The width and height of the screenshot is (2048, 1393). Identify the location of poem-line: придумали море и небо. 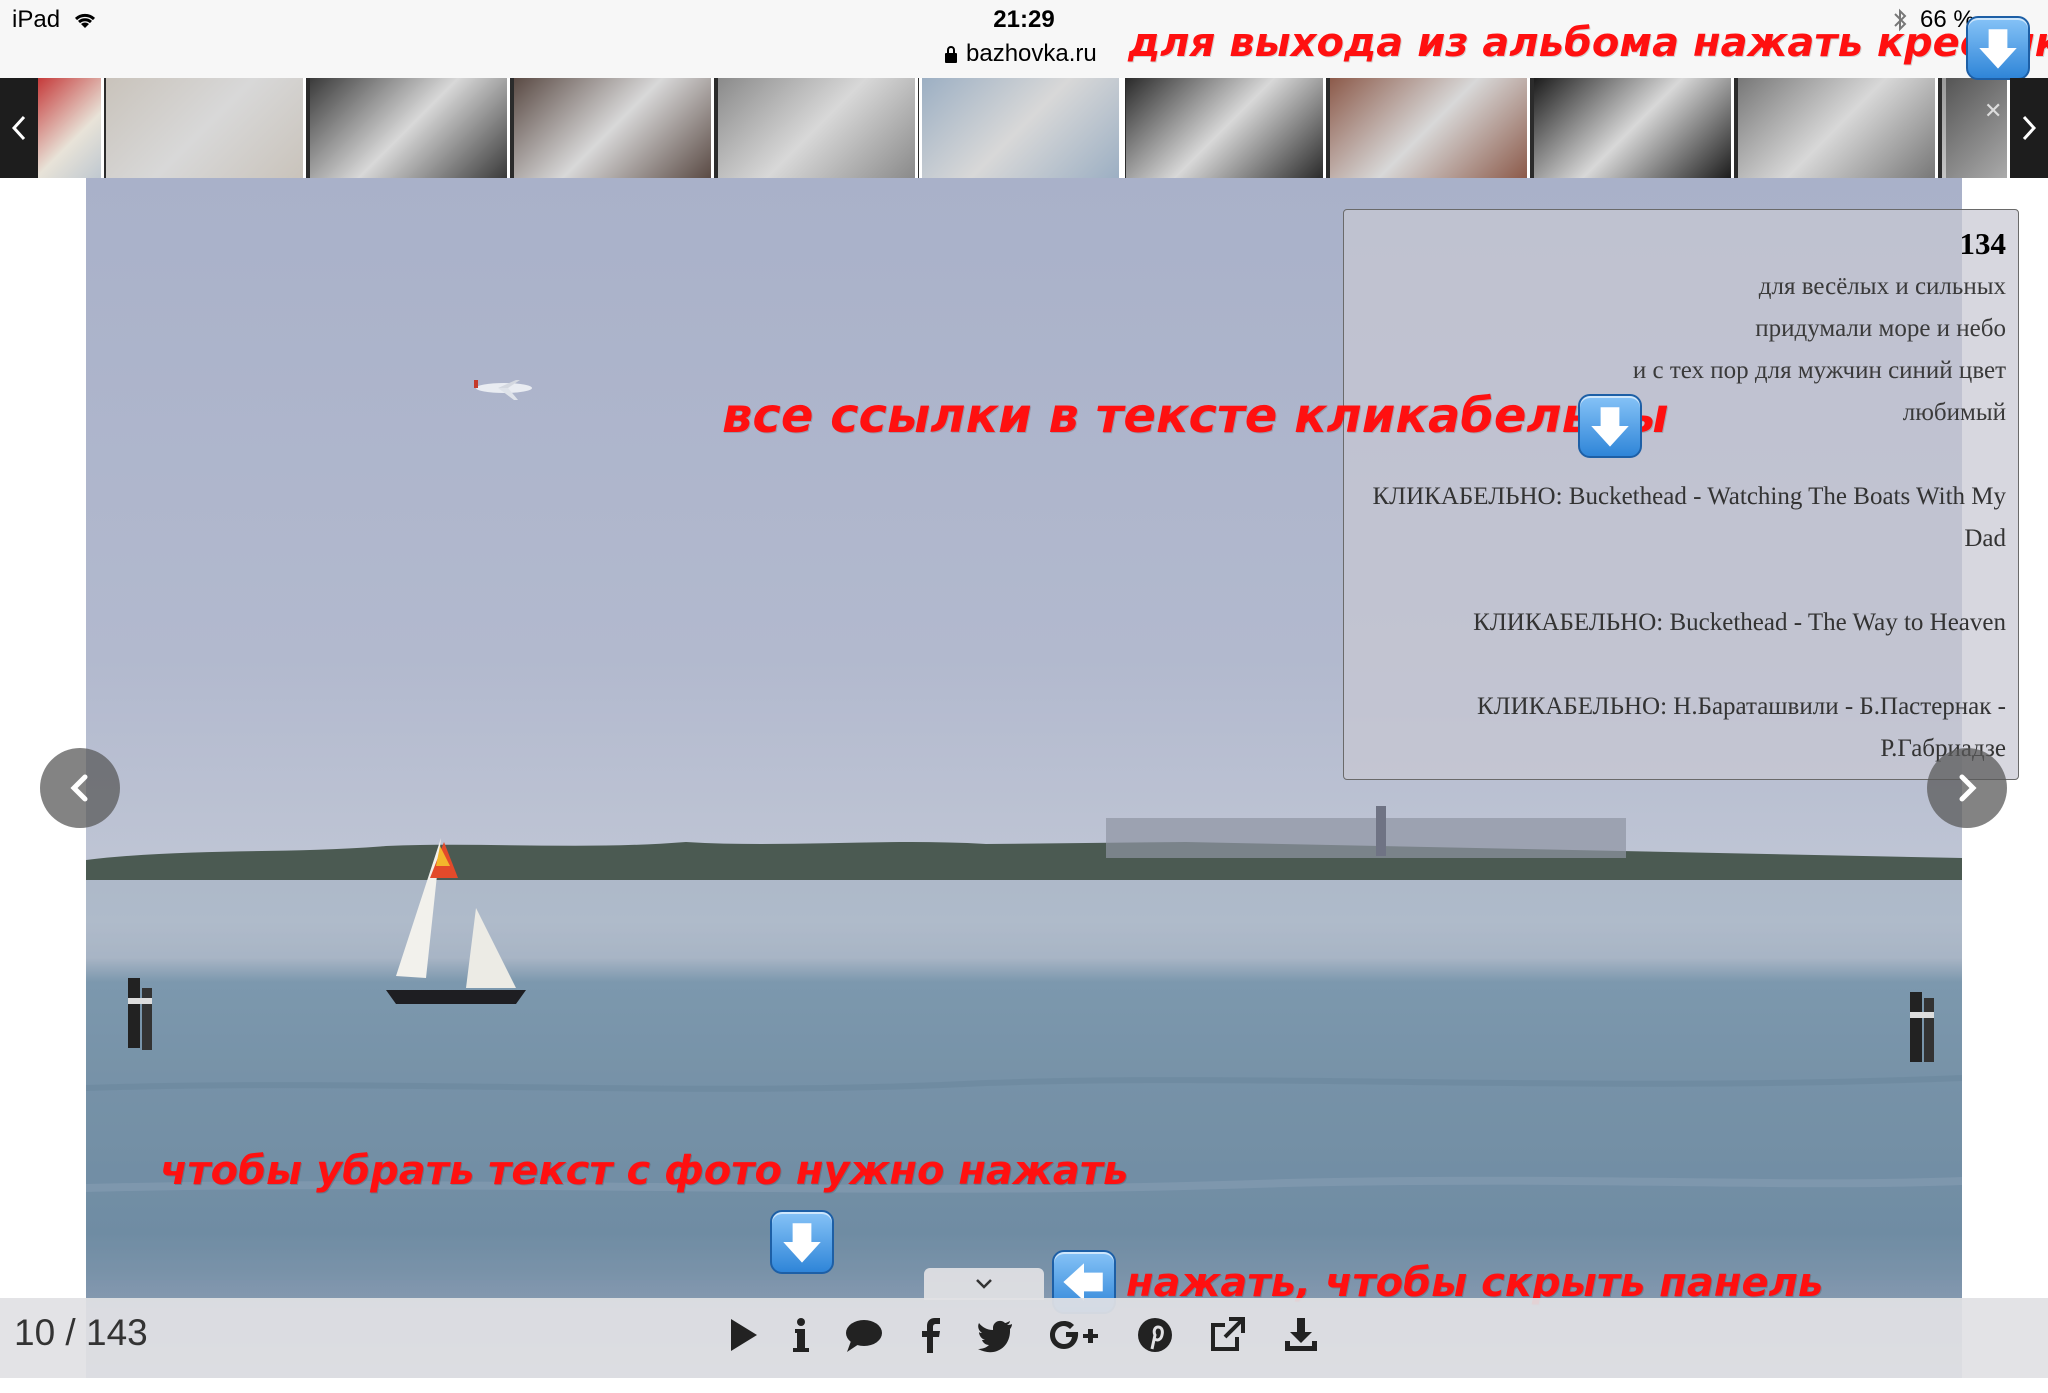
(1880, 328).